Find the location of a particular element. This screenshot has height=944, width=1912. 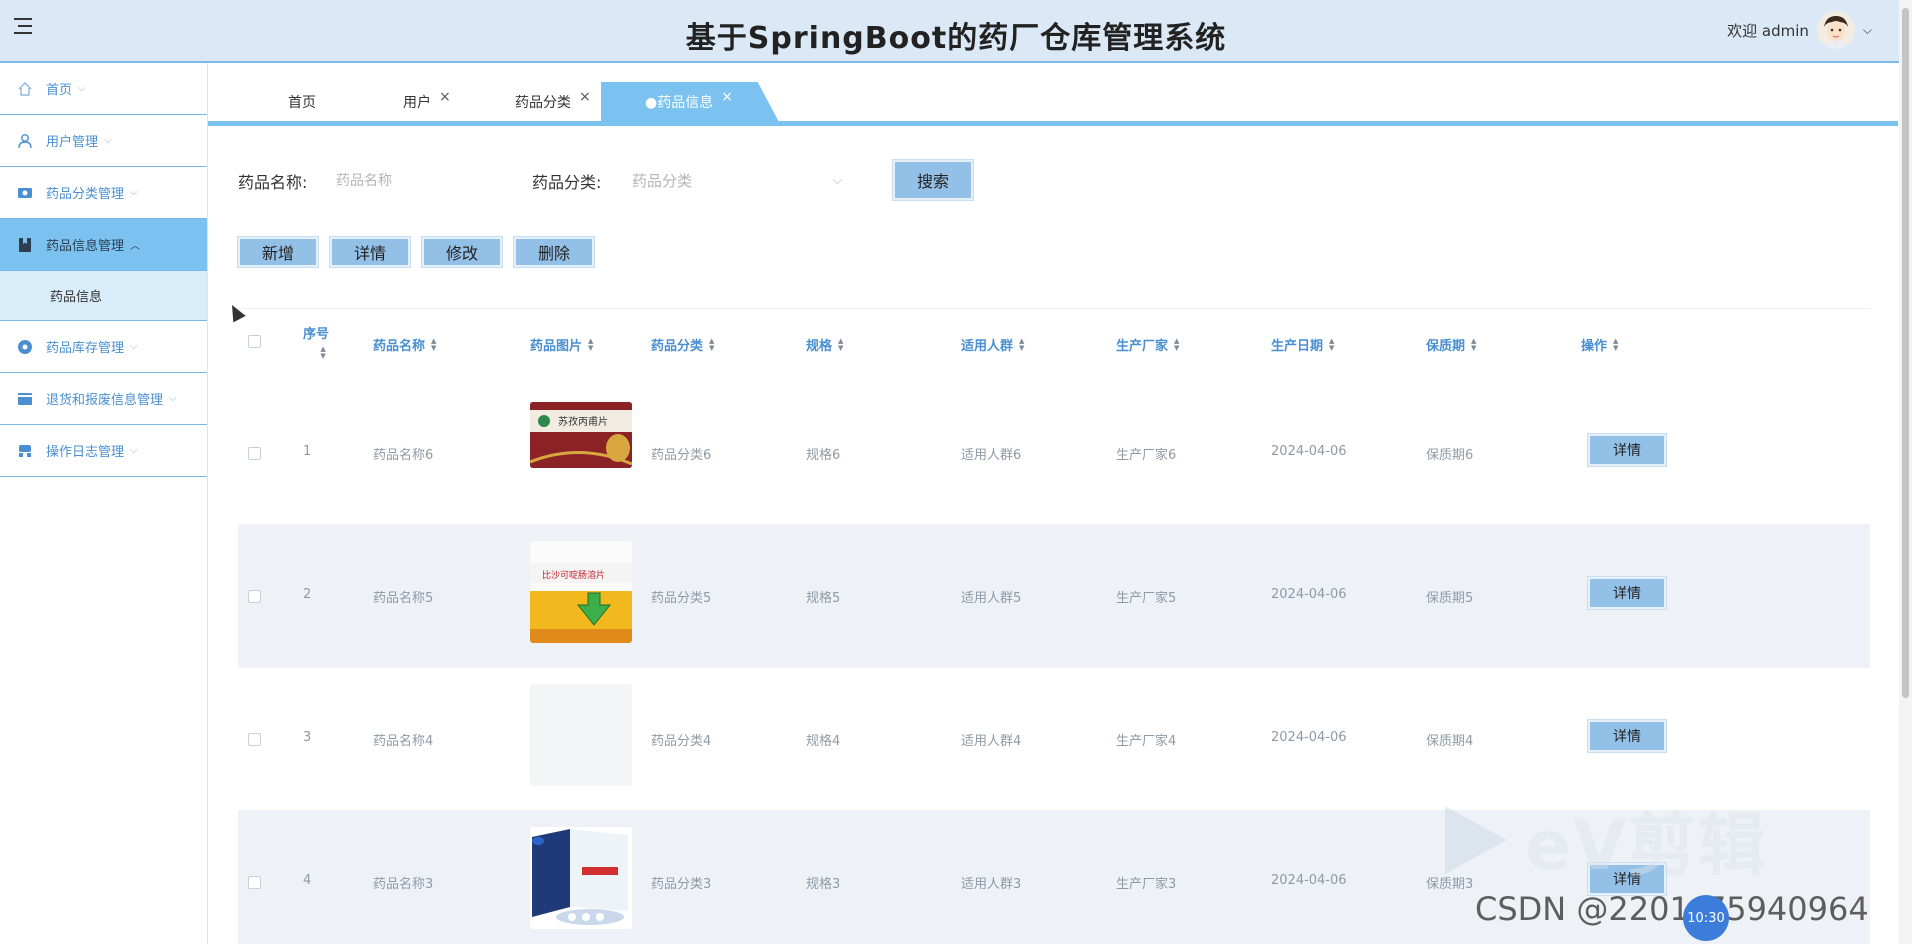

tab-label: 首页 is located at coordinates (302, 103).